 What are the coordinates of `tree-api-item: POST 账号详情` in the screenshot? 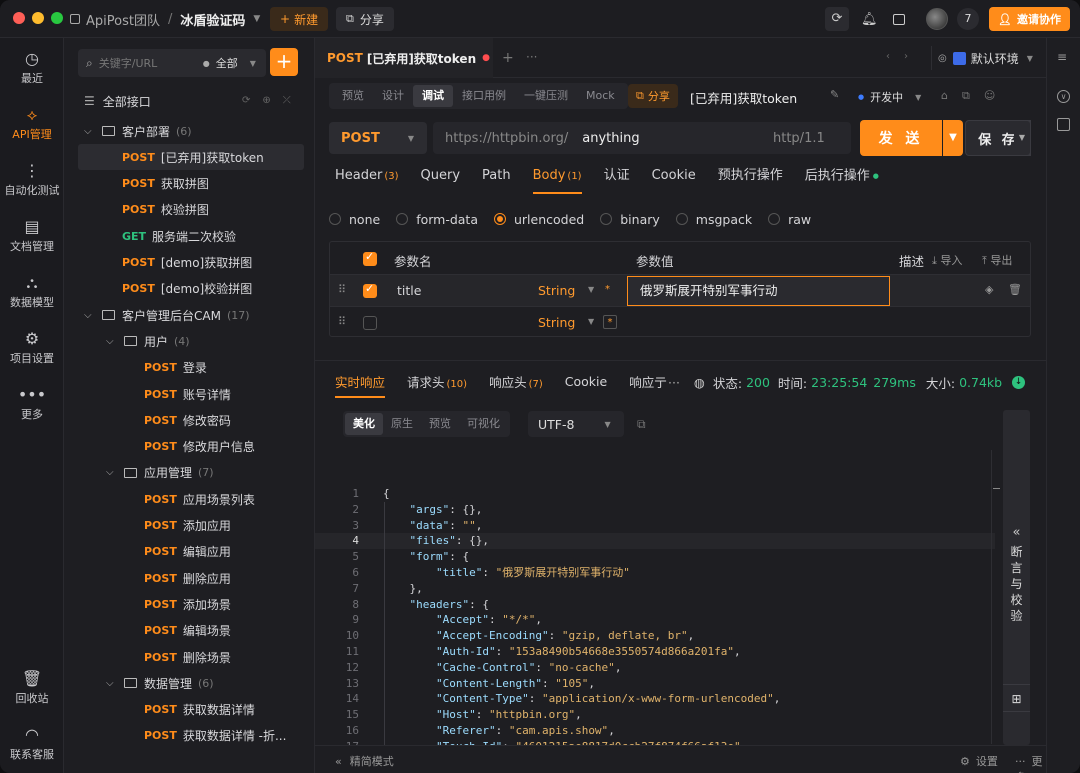 It's located at (187, 394).